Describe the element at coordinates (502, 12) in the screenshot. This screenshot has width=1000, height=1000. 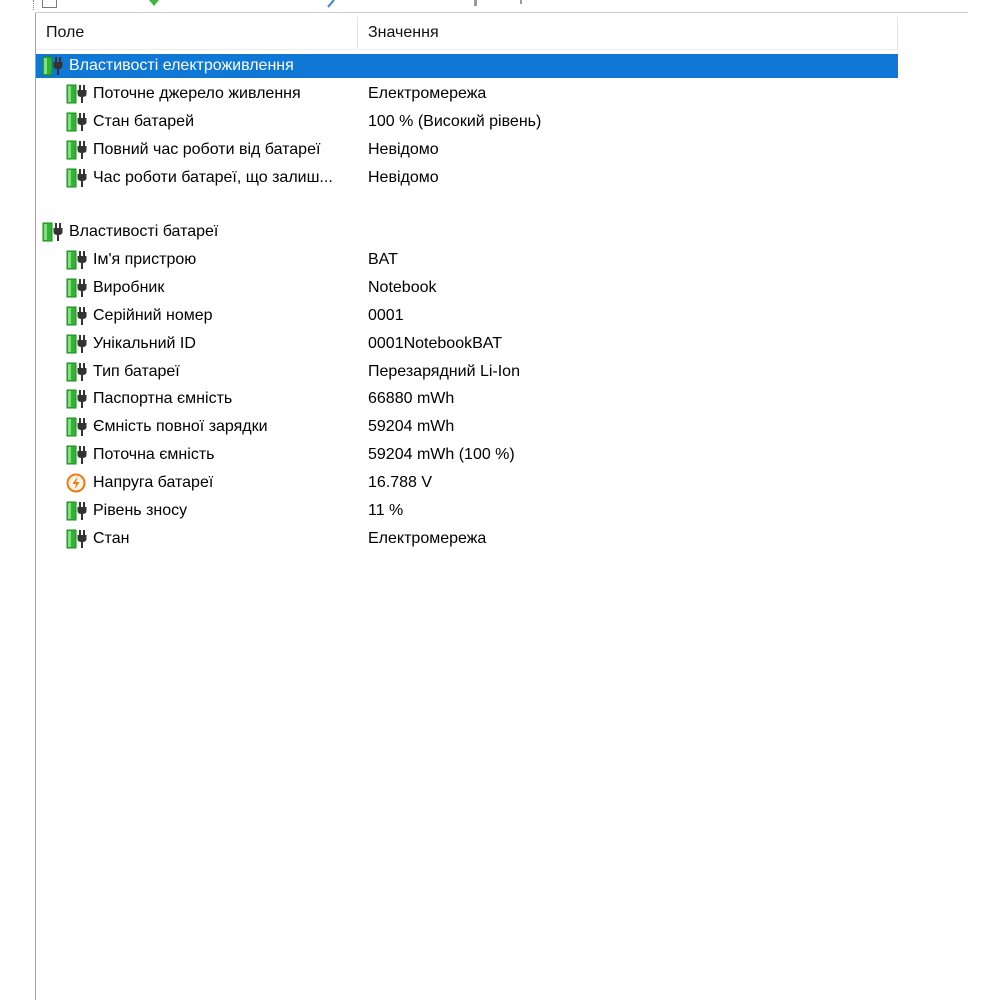
I see `toolbar-separator` at that location.